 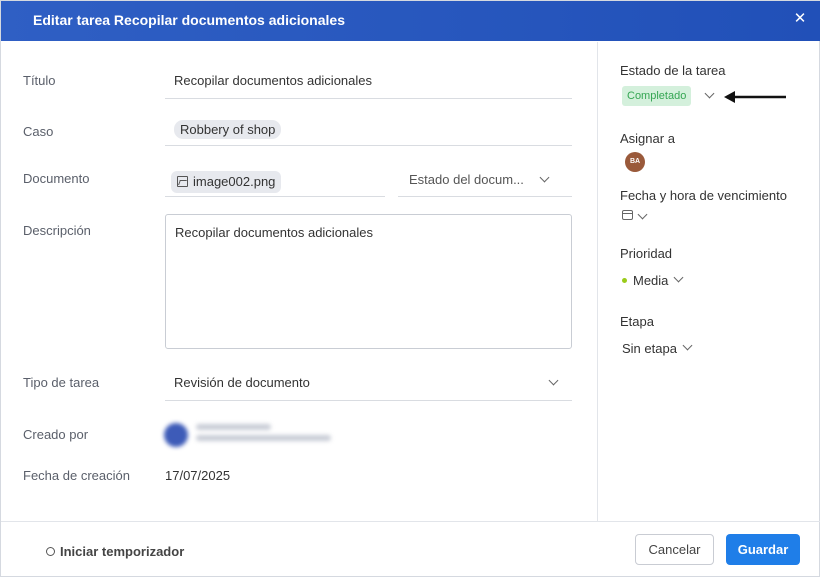 What do you see at coordinates (674, 549) in the screenshot?
I see `cancel-button: Cancelar` at bounding box center [674, 549].